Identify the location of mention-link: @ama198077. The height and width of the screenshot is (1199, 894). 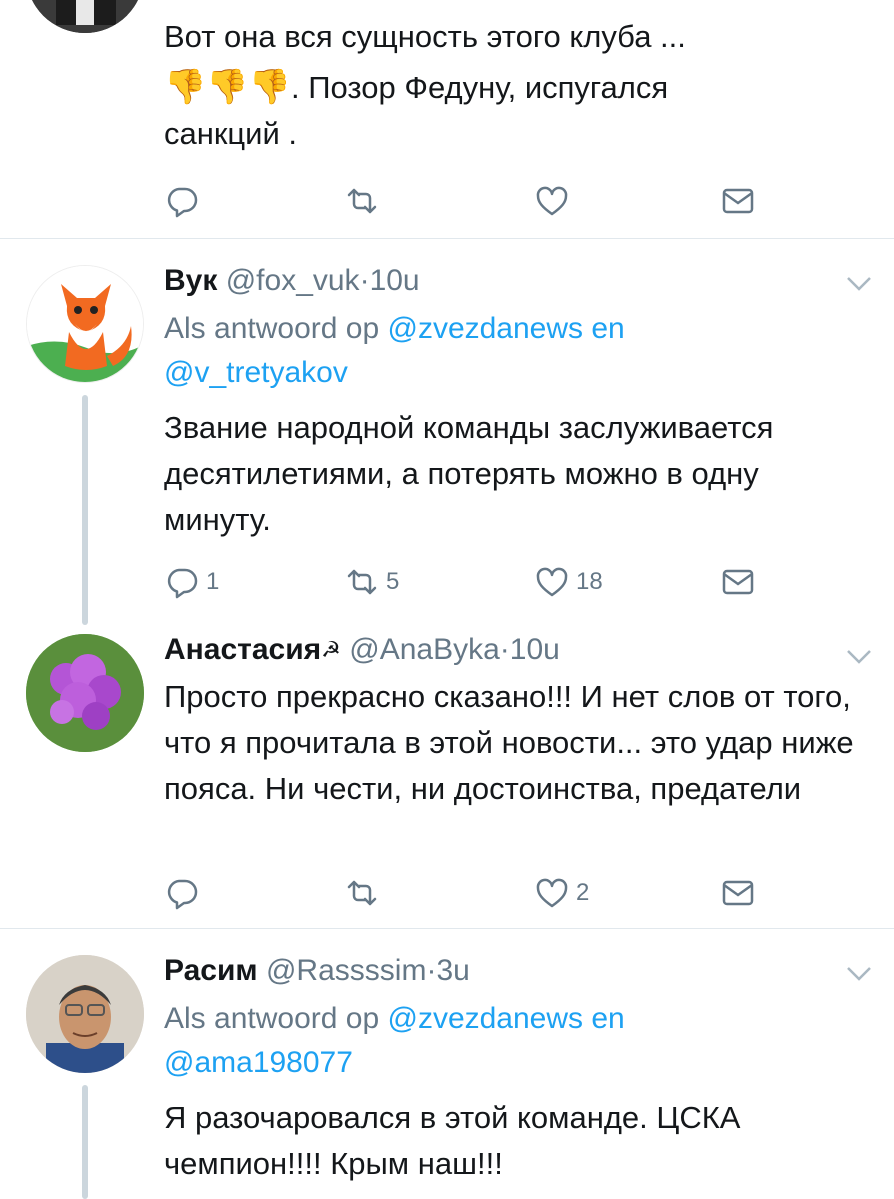
(258, 1062).